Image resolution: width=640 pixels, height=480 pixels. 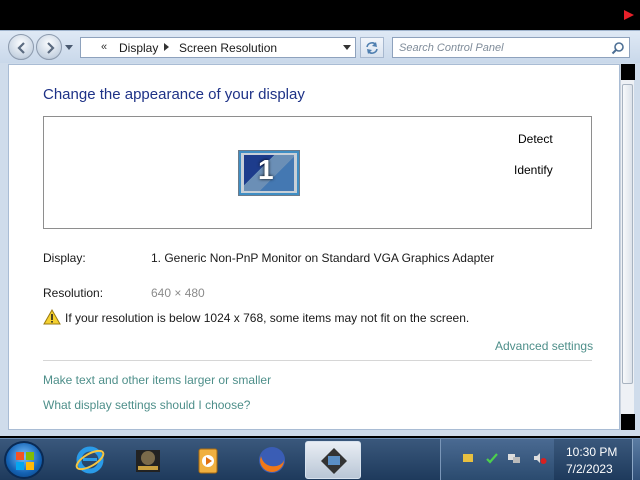 I want to click on system-tray, so click(x=497, y=459).